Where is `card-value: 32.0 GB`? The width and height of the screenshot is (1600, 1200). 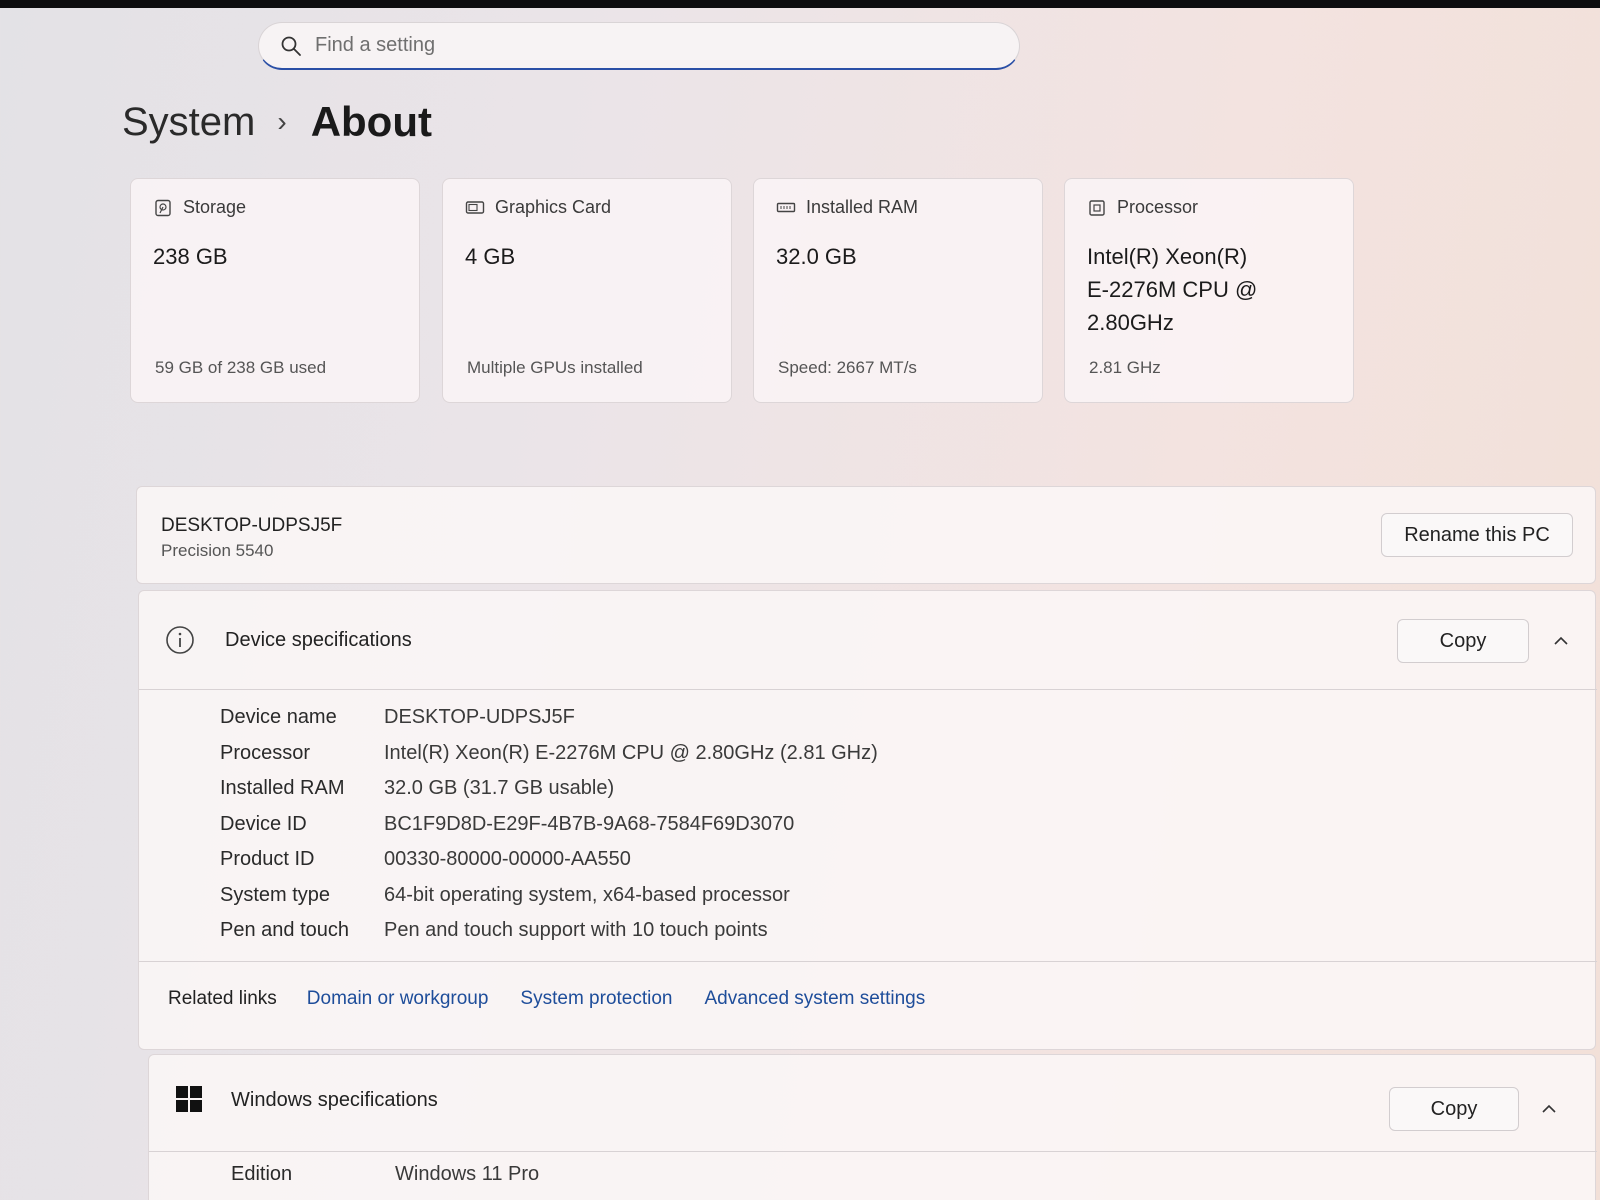
card-value: 32.0 GB is located at coordinates (816, 256).